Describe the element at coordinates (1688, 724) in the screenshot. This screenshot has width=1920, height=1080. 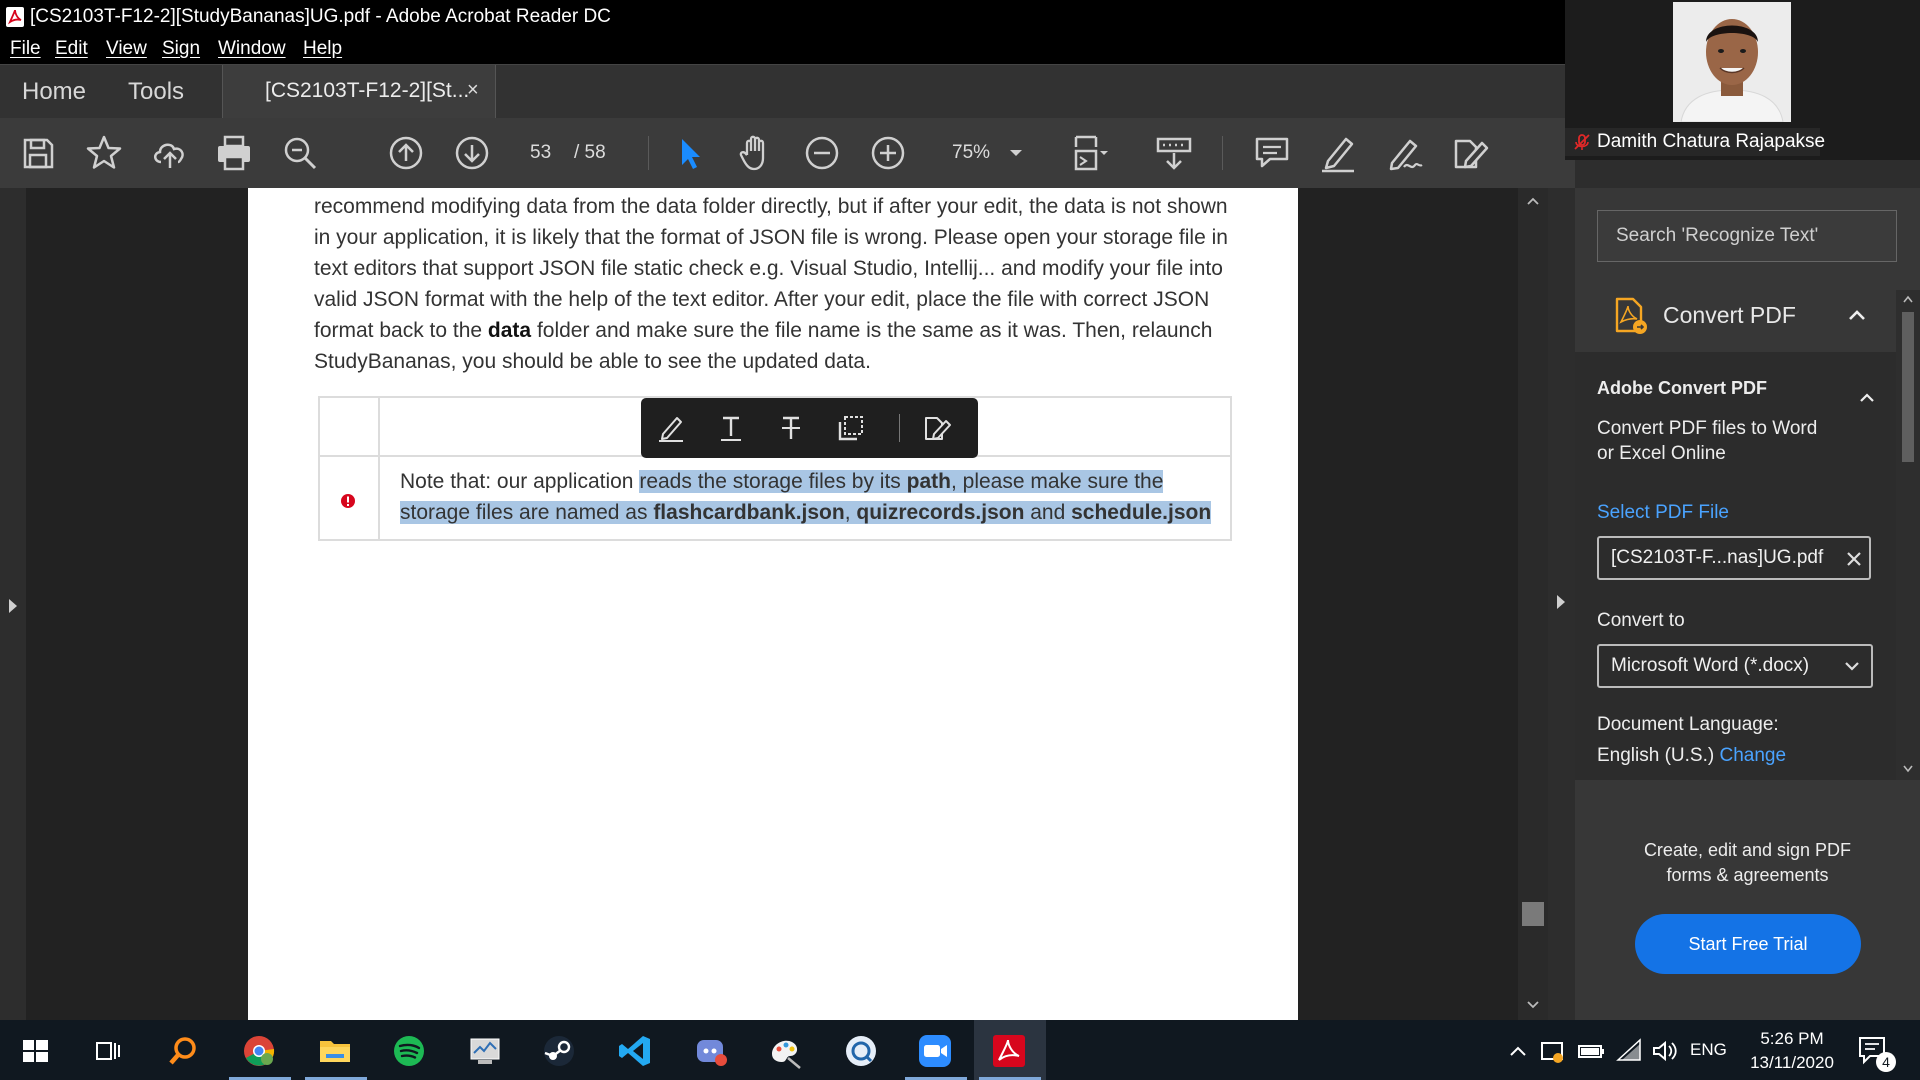
I see `document-language-label: Document Language:` at that location.